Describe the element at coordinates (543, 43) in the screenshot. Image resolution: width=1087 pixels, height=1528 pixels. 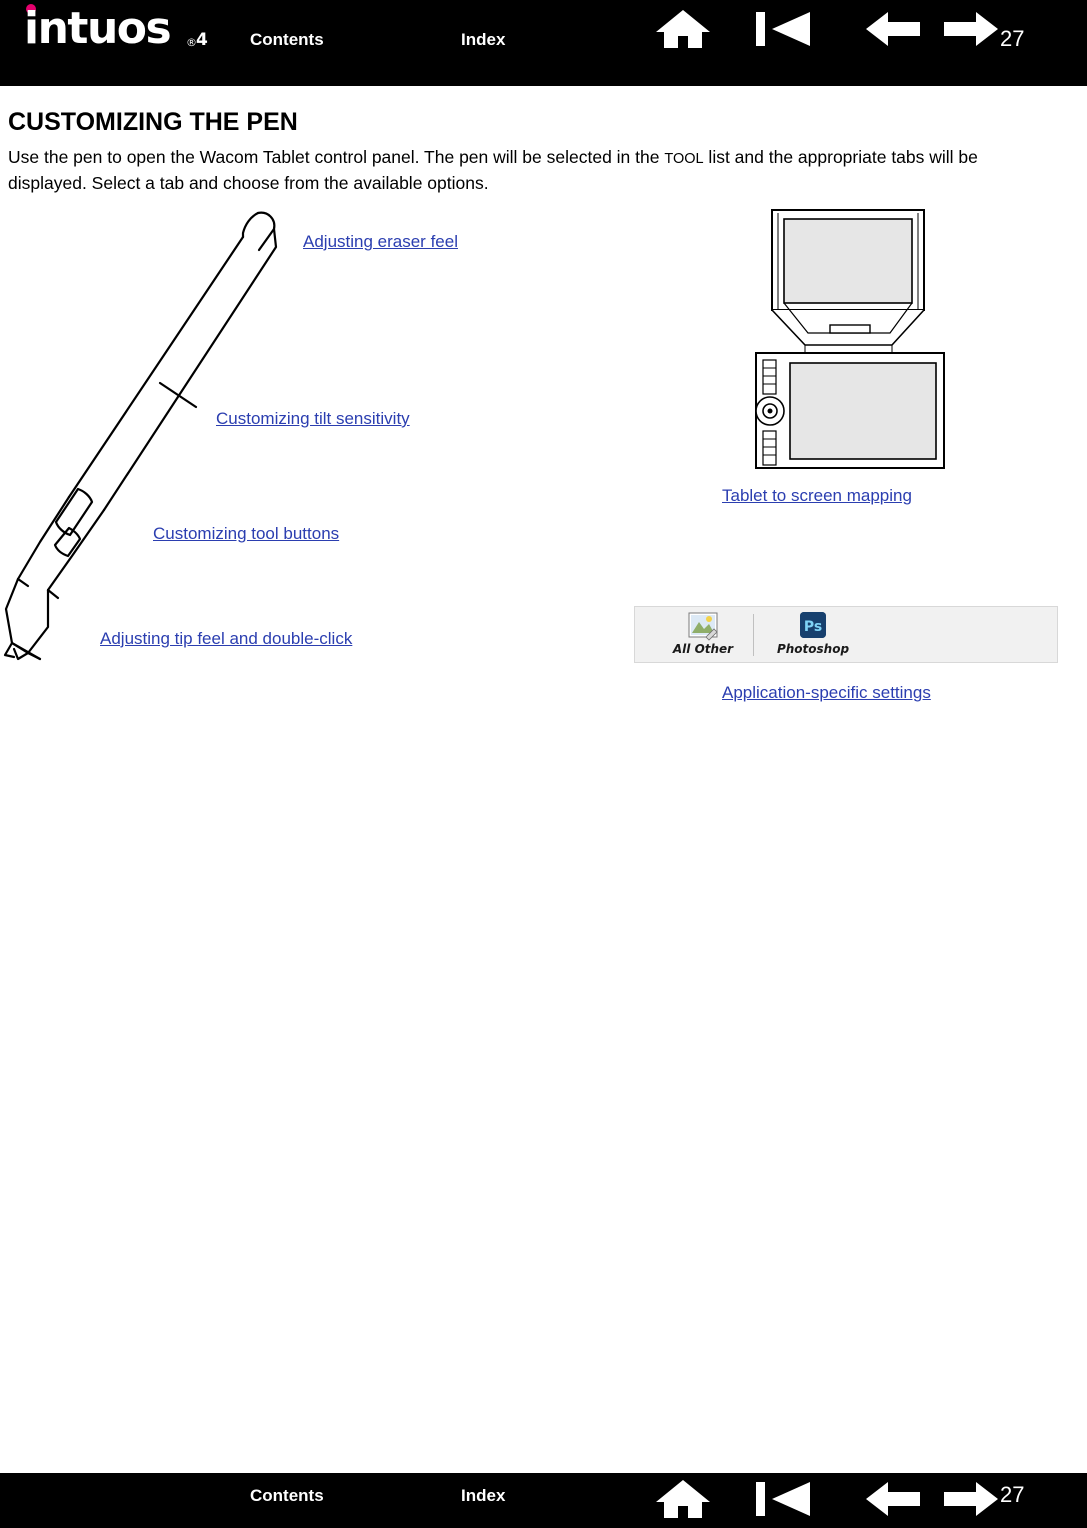
I see `top-navigation-bar: intuos ® 4 Contents Index 27` at that location.